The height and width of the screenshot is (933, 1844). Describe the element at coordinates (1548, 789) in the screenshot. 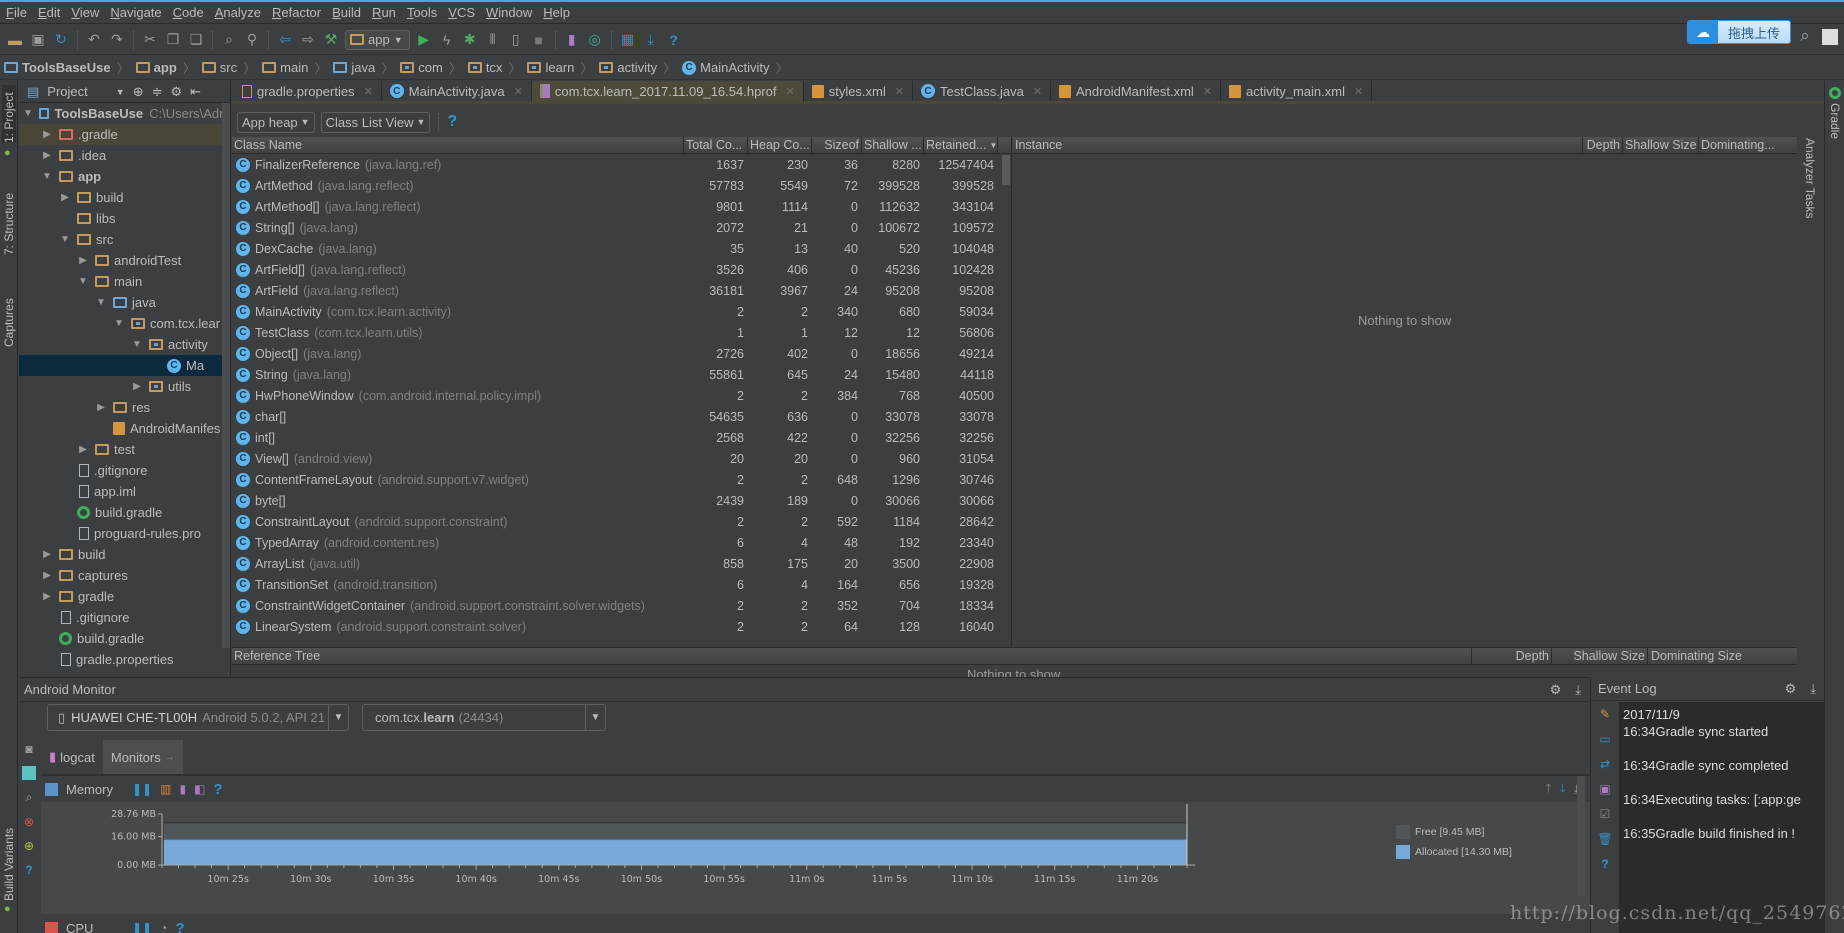

I see `previous-icon: 🡑` at that location.